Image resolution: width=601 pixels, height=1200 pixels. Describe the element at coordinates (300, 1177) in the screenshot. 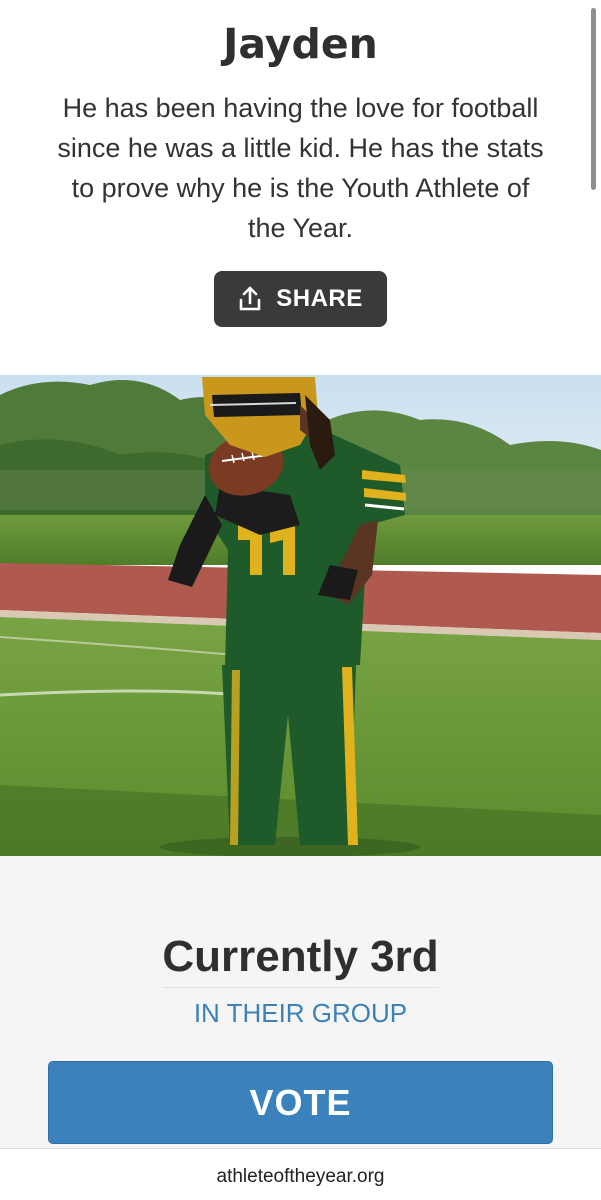

I see `site-domain: athleteoftheyear.org` at that location.